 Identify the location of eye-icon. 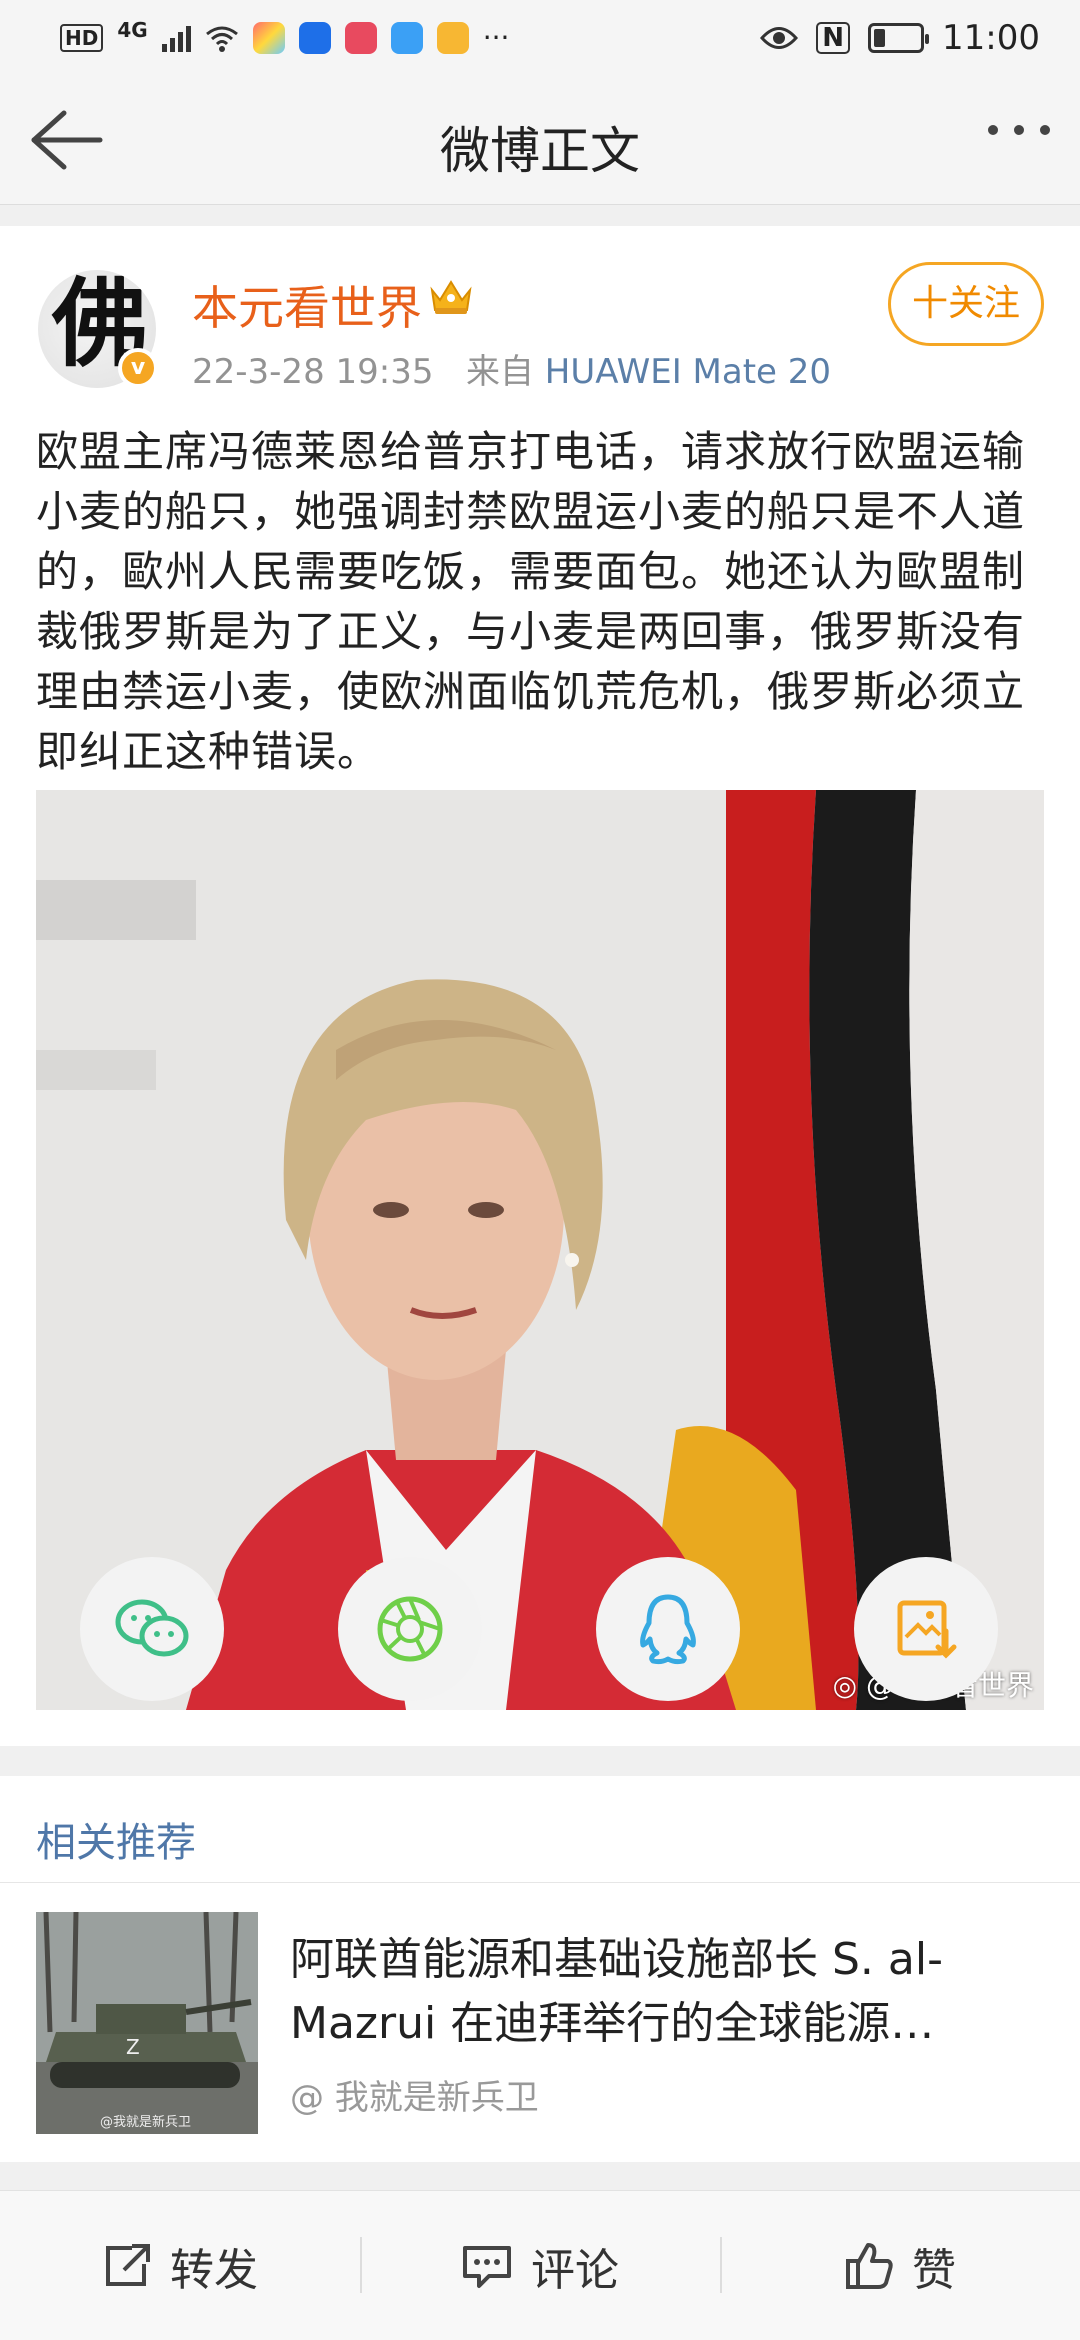
(779, 37).